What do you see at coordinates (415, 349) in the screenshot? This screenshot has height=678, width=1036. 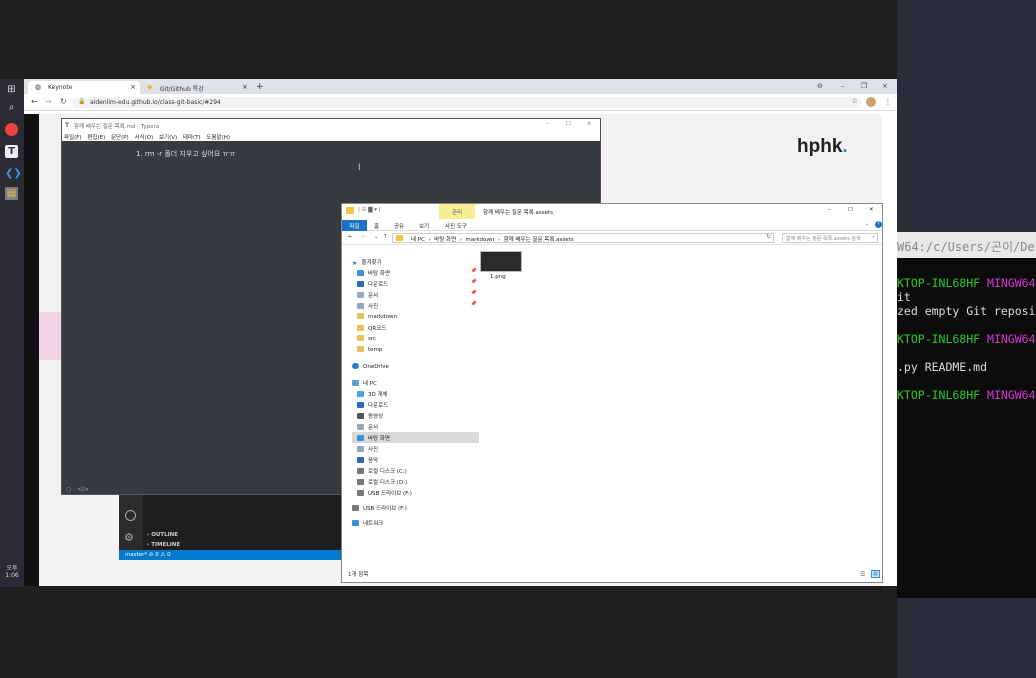 I see `nav-item-temp: temp` at bounding box center [415, 349].